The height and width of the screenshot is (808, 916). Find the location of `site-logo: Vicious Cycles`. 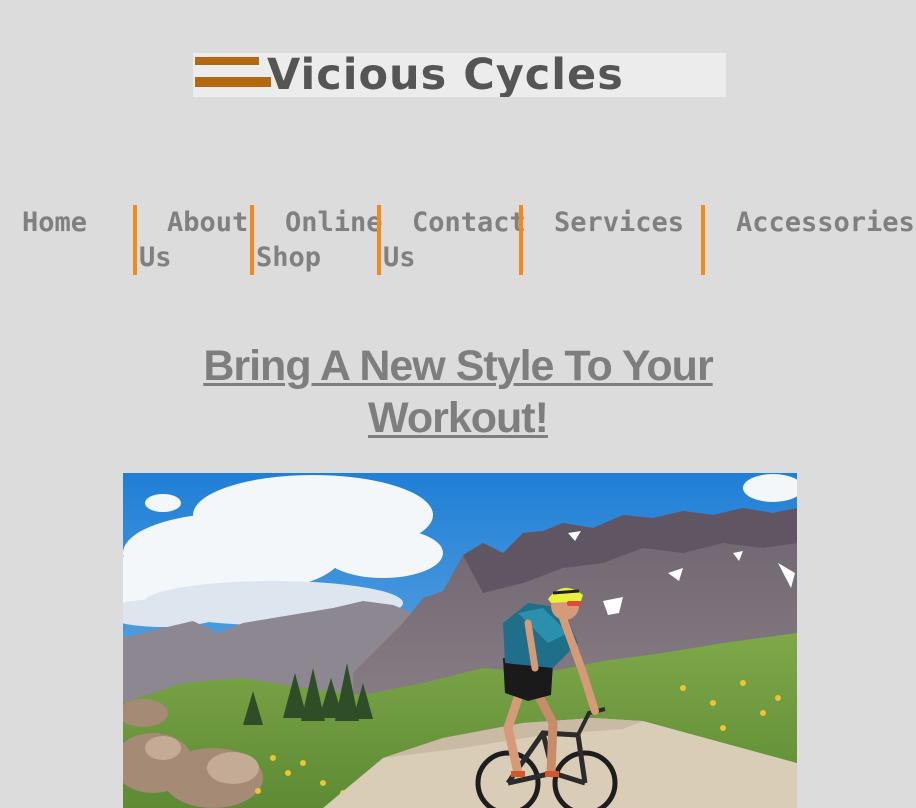

site-logo: Vicious Cycles is located at coordinates (459, 75).